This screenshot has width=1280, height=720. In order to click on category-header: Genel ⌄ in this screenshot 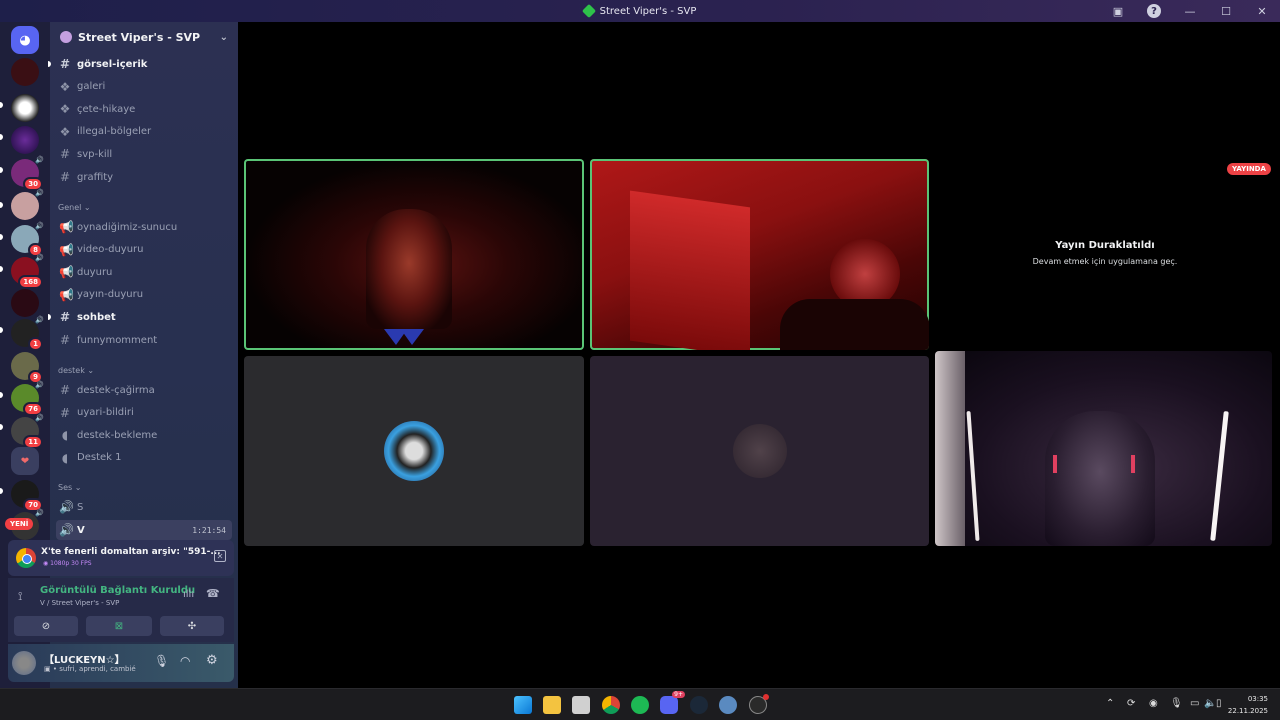, I will do `click(74, 207)`.